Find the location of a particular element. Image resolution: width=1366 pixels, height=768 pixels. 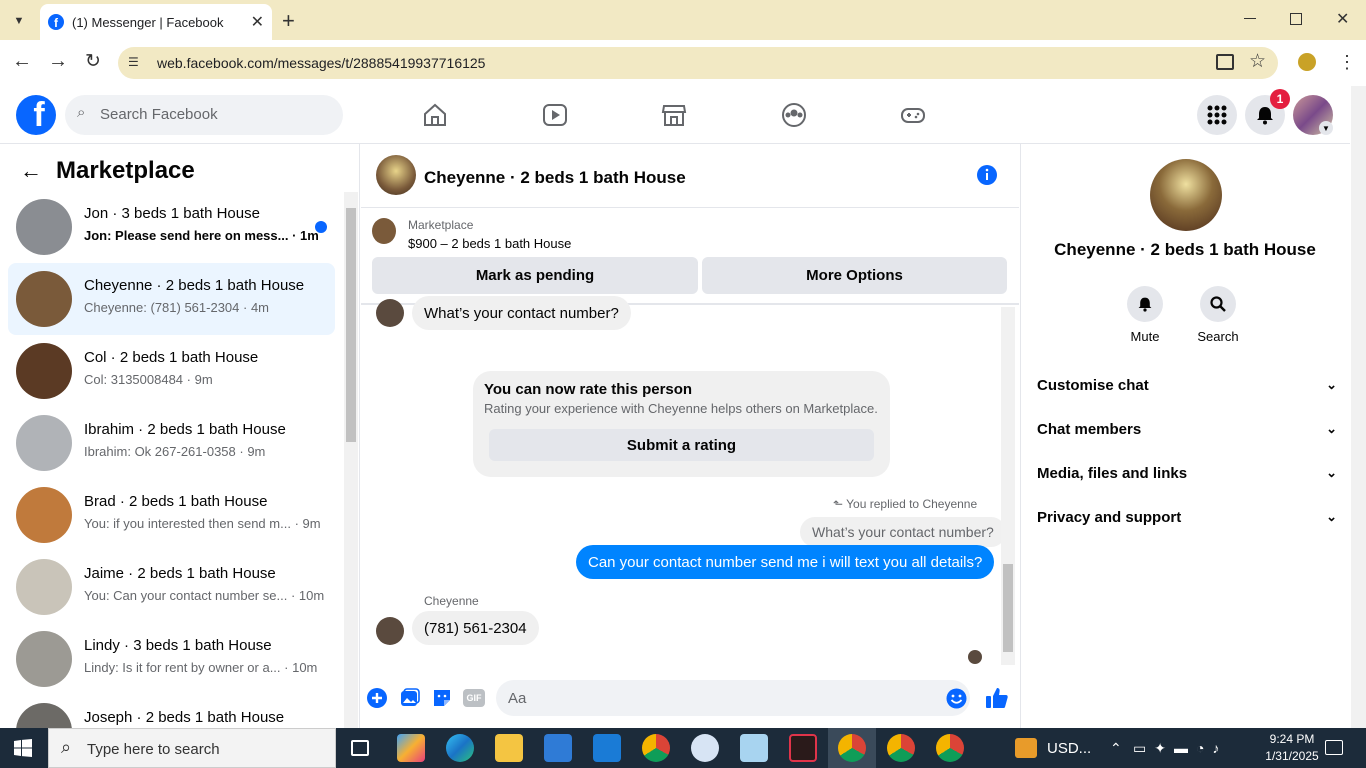

emoji-icon is located at coordinates (956, 698).